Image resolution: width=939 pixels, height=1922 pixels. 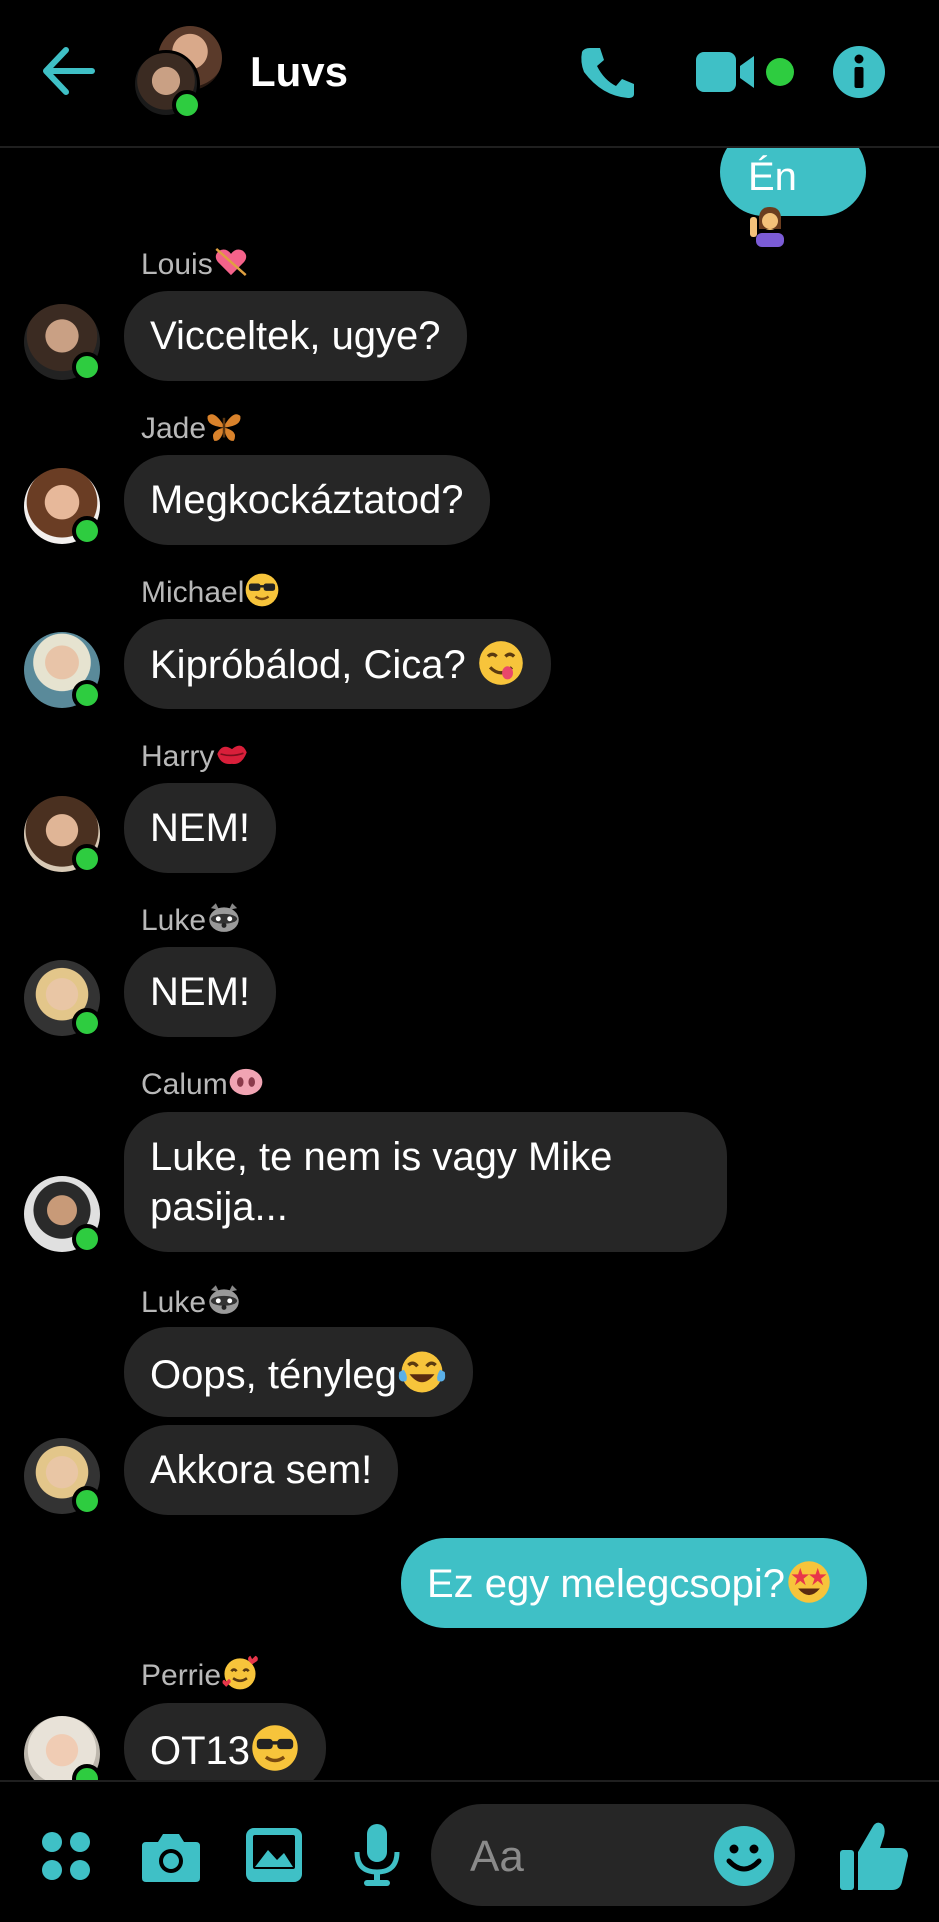 I want to click on message-bubble: Vicceltek, ugye?, so click(x=295, y=336).